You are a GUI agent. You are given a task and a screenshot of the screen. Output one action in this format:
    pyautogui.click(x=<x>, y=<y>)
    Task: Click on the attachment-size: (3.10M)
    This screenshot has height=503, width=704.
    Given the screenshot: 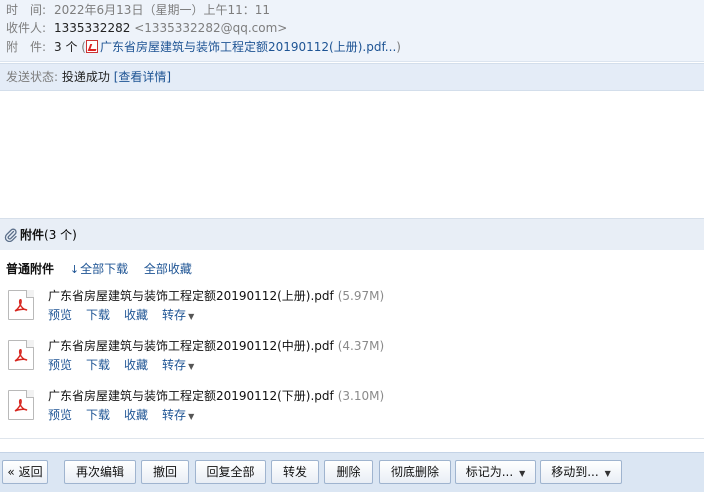 What is the action you would take?
    pyautogui.click(x=361, y=396)
    